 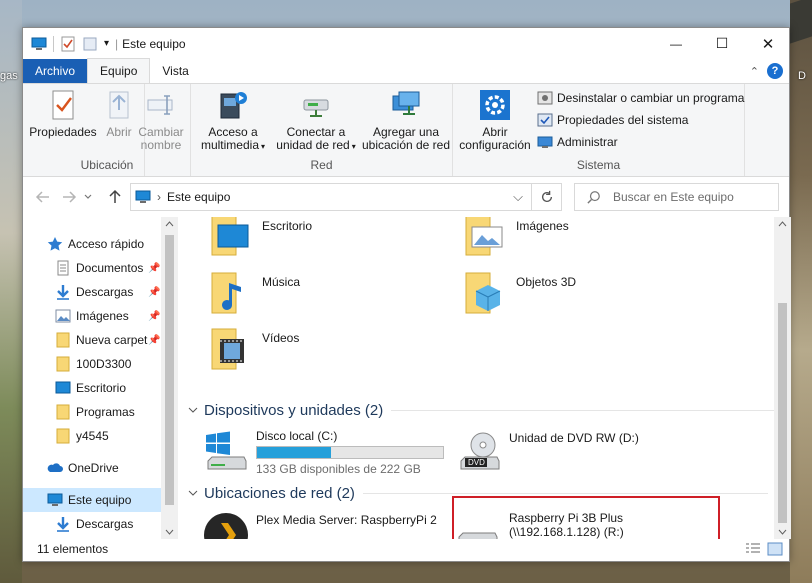 What do you see at coordinates (338, 469) in the screenshot?
I see `drive-free-space: 133 GB disponibles de 222 GB` at bounding box center [338, 469].